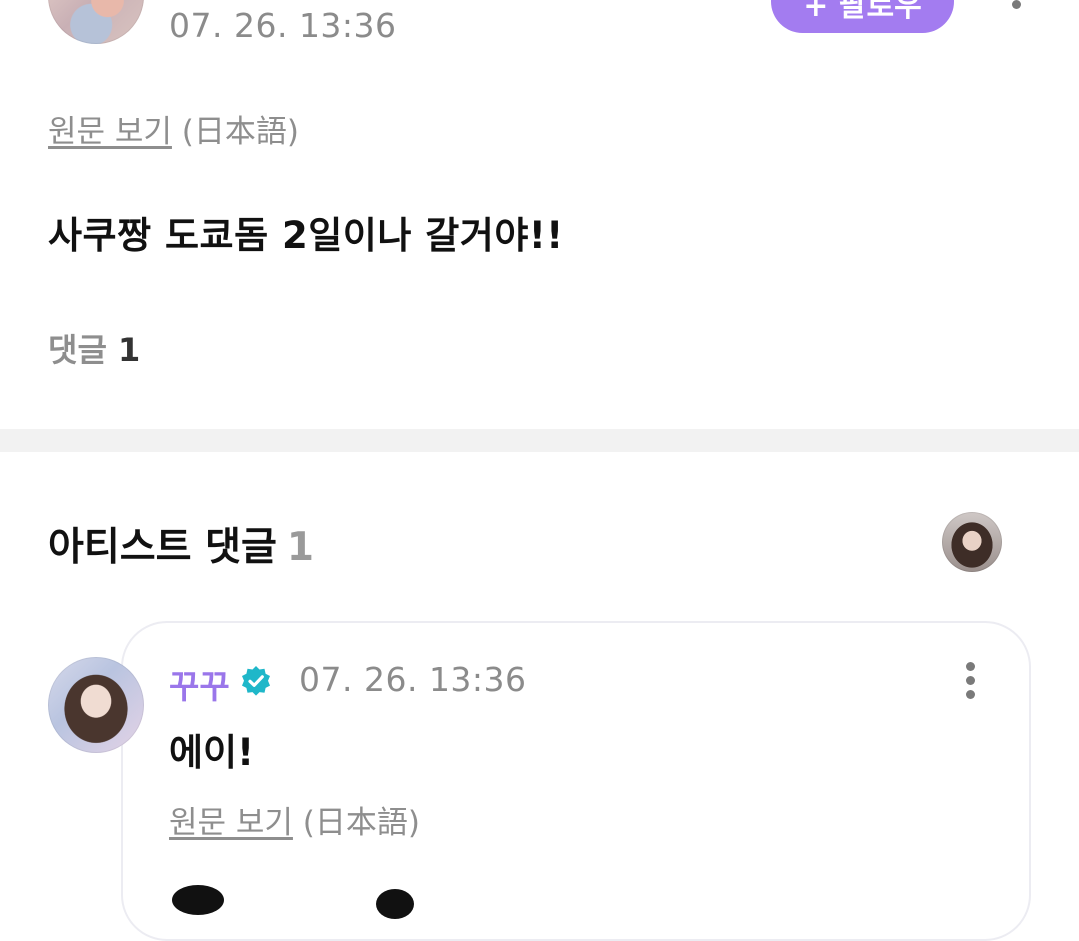  Describe the element at coordinates (862, 16) in the screenshot. I see `follow-button: + 팔로우` at that location.